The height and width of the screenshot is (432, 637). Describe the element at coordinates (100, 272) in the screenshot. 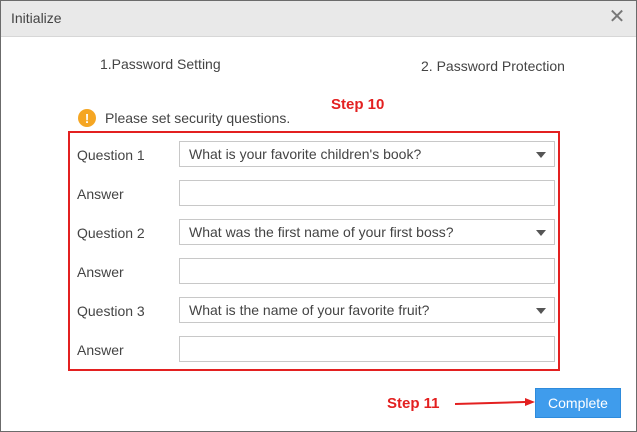

I see `answer-2-label: Answer` at that location.